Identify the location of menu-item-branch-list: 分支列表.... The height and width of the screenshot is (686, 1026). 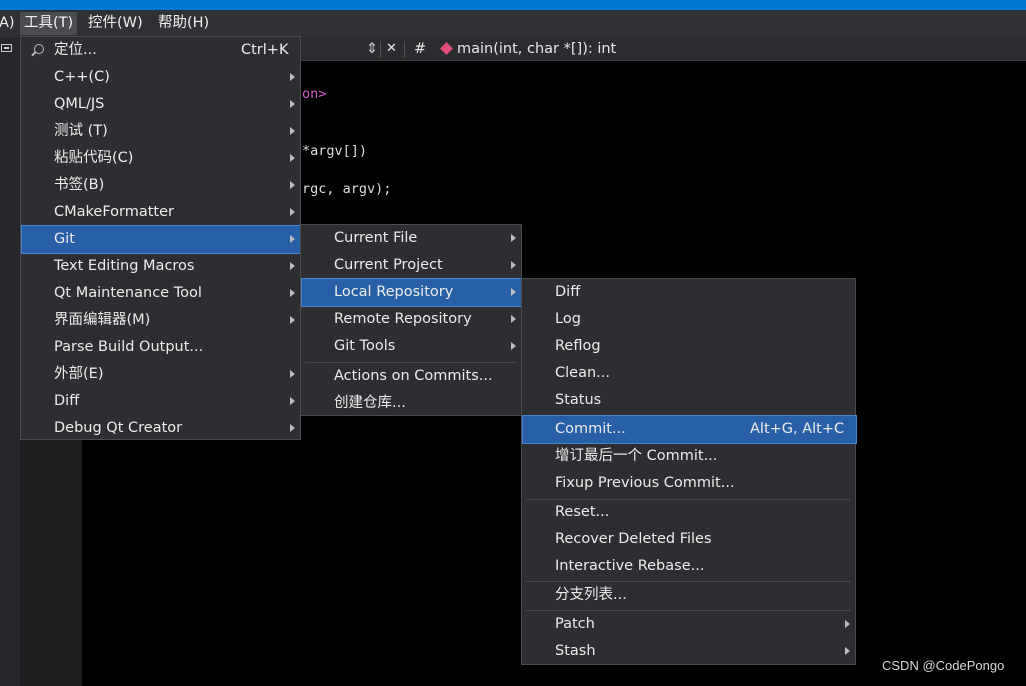
(689, 595).